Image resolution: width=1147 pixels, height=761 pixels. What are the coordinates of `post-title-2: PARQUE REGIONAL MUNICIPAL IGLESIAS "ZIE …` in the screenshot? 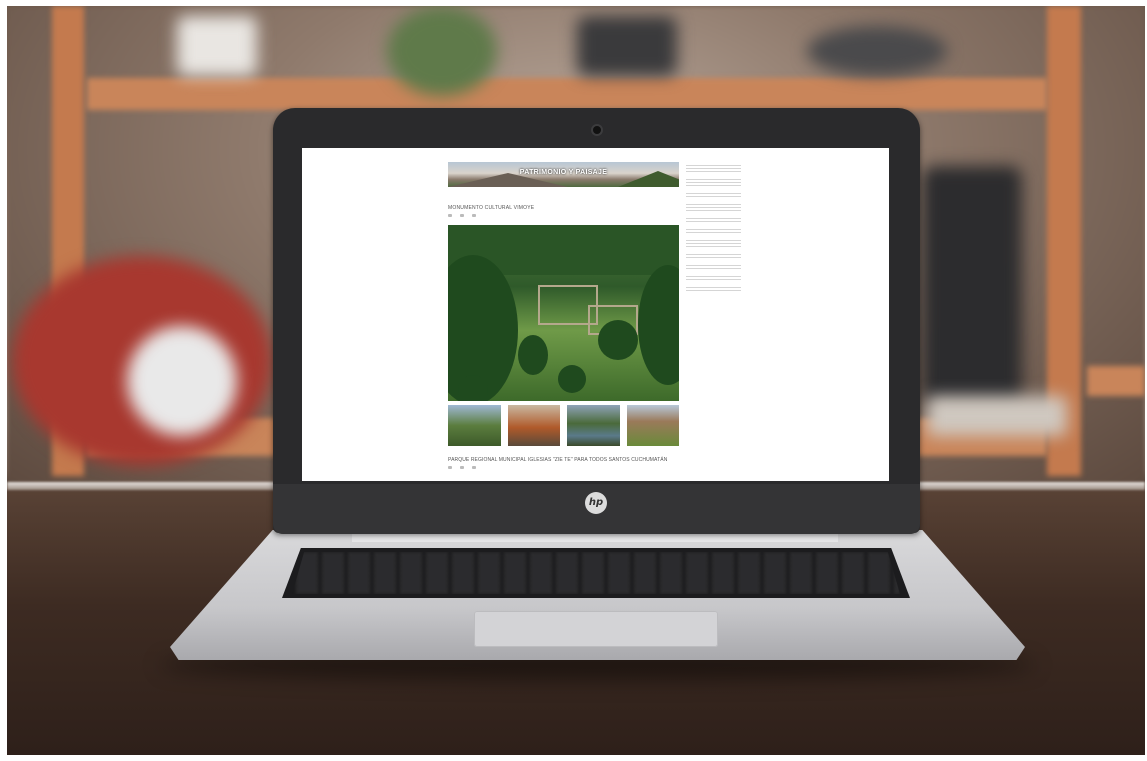 It's located at (557, 460).